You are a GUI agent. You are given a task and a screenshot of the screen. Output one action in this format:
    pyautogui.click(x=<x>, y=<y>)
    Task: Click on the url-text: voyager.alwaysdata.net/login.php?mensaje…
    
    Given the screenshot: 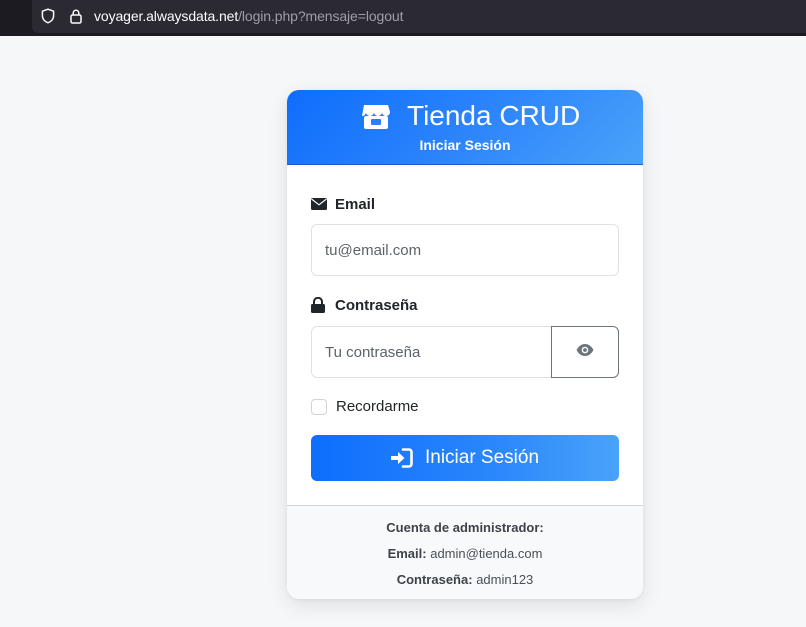 What is the action you would take?
    pyautogui.click(x=248, y=16)
    